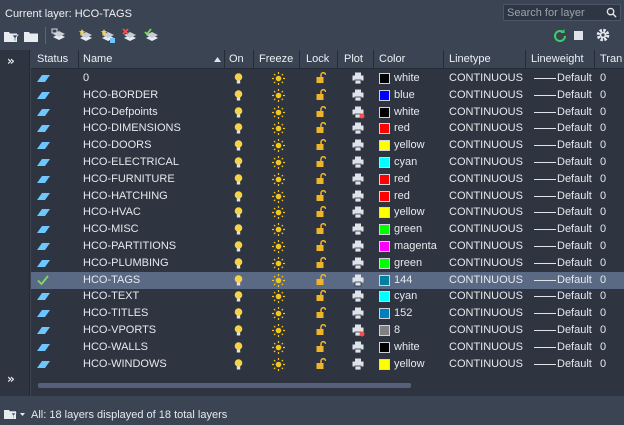 This screenshot has height=425, width=624. I want to click on layer-name: HCO-VPORTS, so click(119, 330).